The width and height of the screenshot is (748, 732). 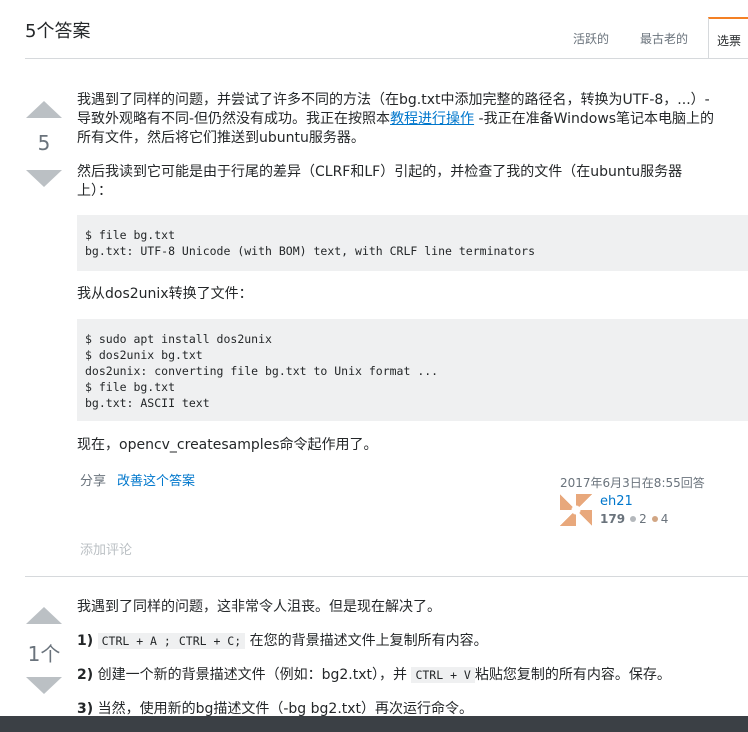 What do you see at coordinates (156, 479) in the screenshot?
I see `improve-answer-link: 改善这个答案` at bounding box center [156, 479].